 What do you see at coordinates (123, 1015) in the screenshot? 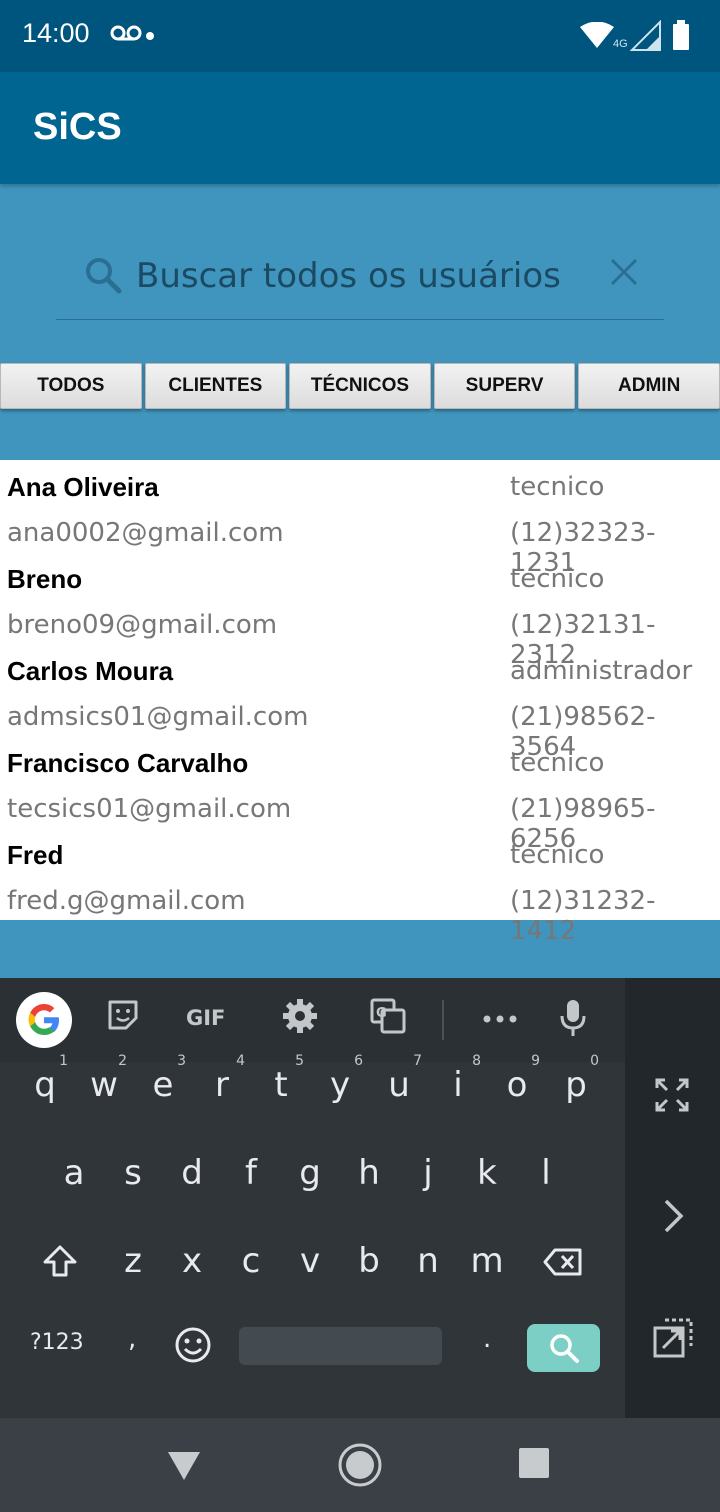
I see `sticker-icon` at bounding box center [123, 1015].